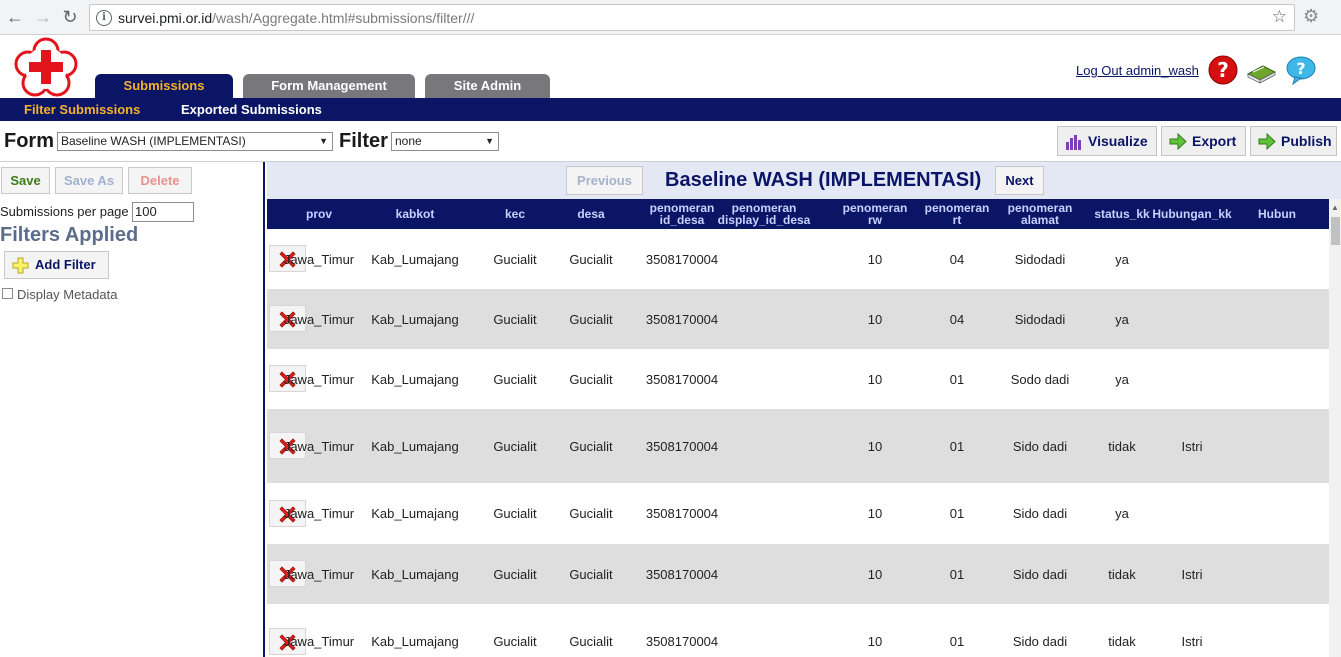  What do you see at coordinates (89, 180) in the screenshot?
I see `save-as-button: Save As` at bounding box center [89, 180].